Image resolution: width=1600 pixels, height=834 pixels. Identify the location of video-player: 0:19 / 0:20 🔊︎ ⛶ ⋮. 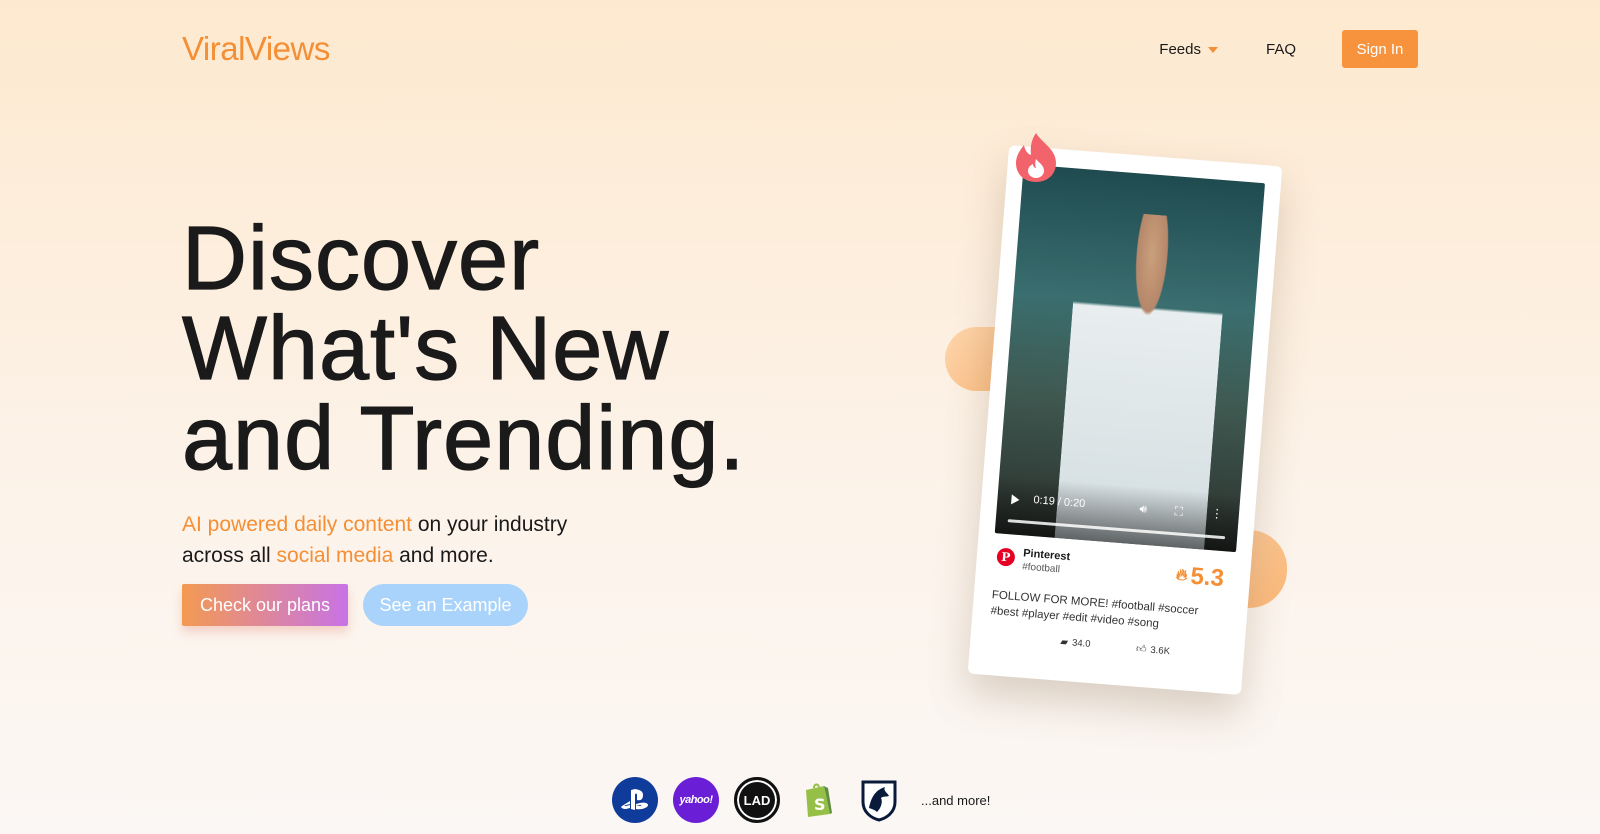
(1130, 358).